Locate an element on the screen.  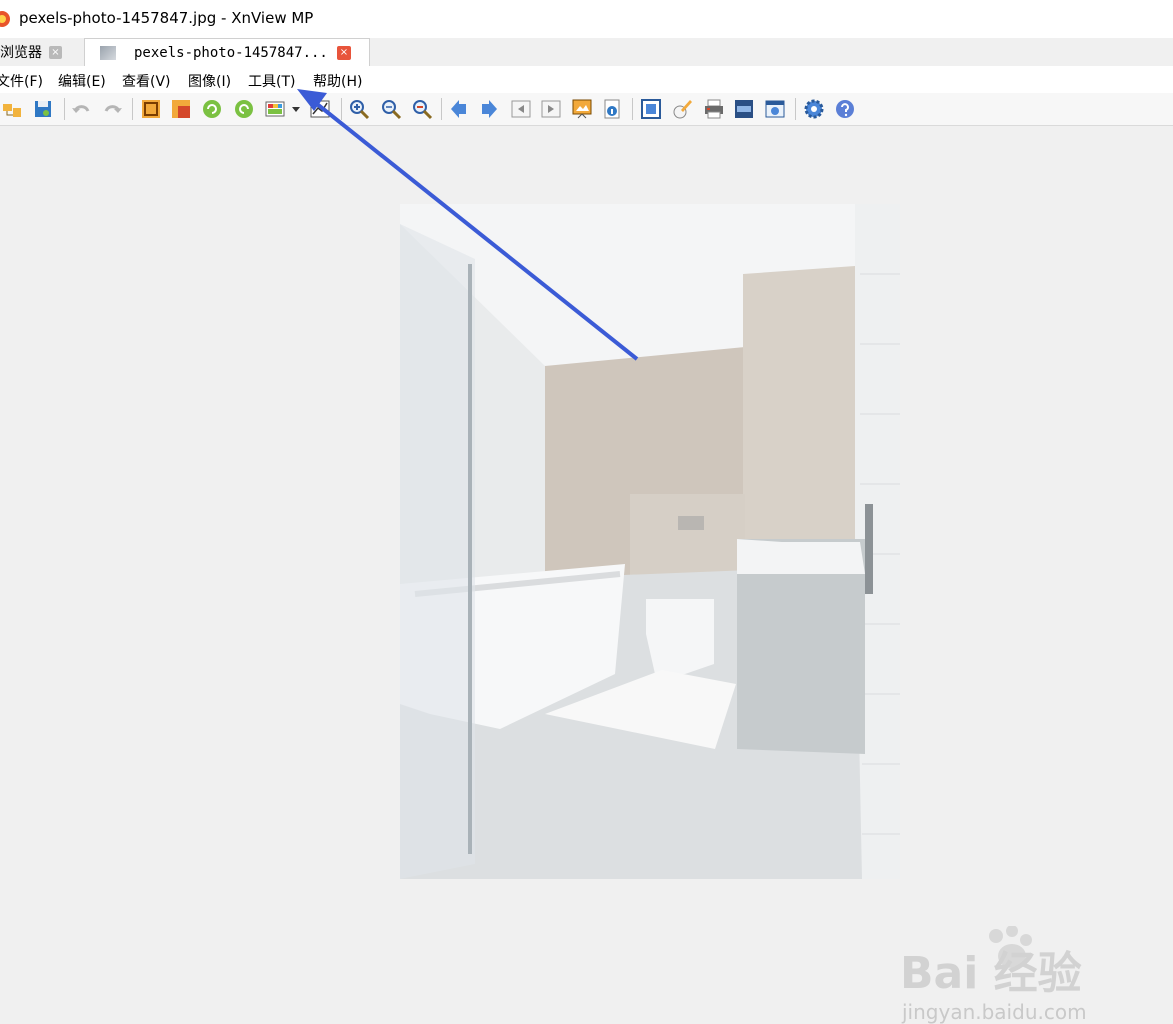
menu-image: 图像(I) is located at coordinates (209, 81).